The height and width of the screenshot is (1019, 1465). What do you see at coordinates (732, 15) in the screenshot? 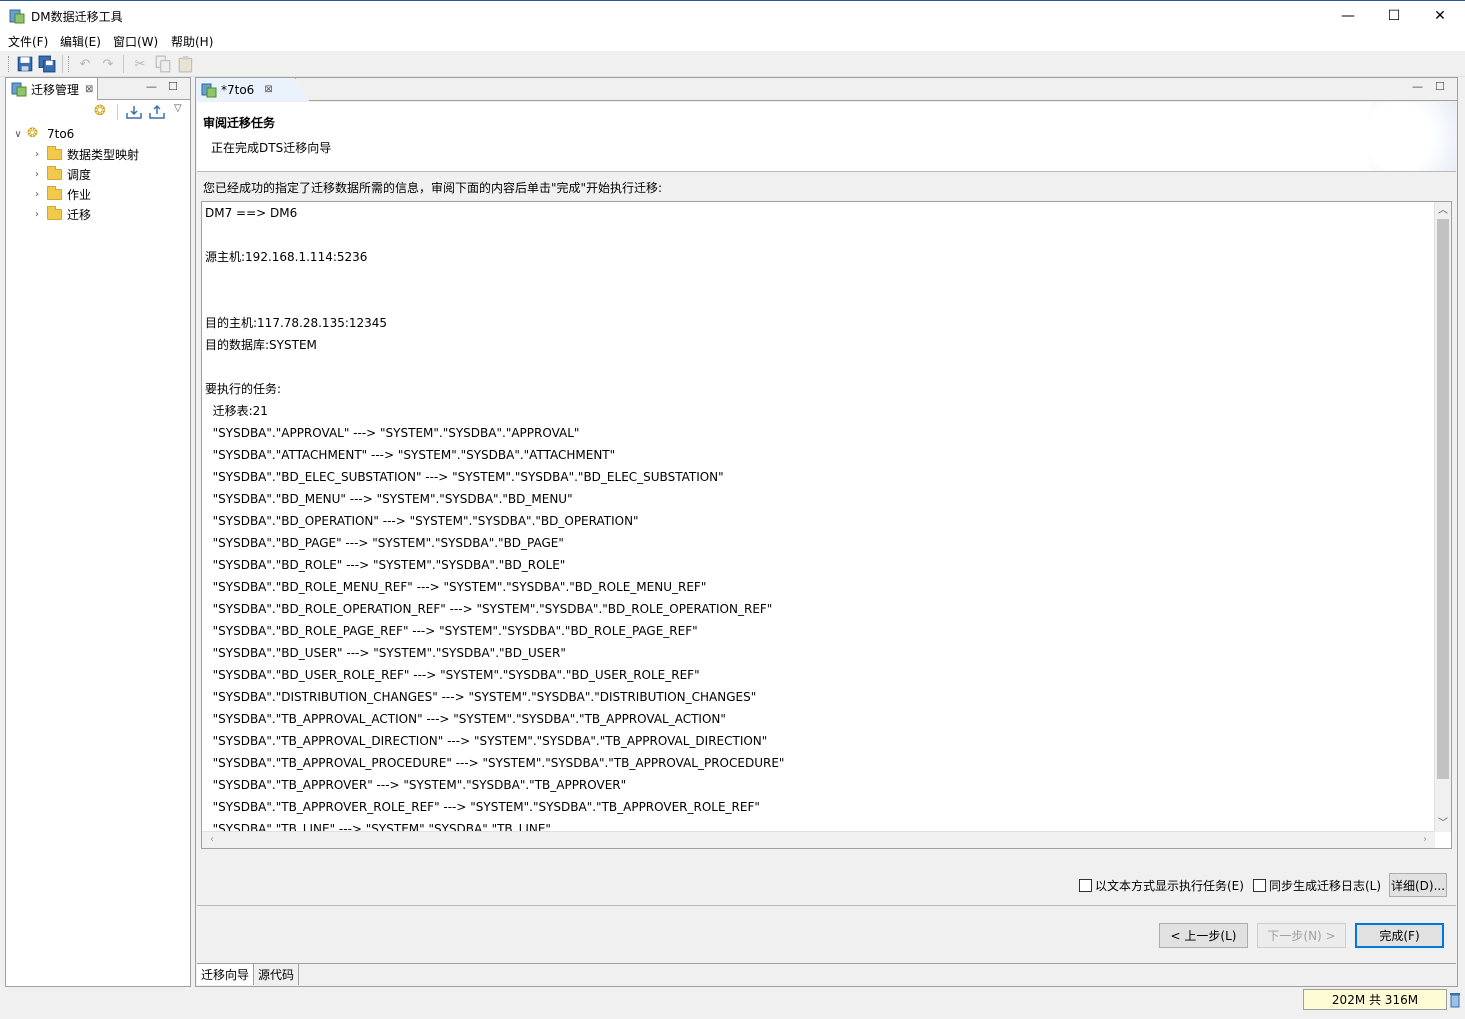
I see `title-bar: DM数据迁移工具 — ☐ ✕` at bounding box center [732, 15].